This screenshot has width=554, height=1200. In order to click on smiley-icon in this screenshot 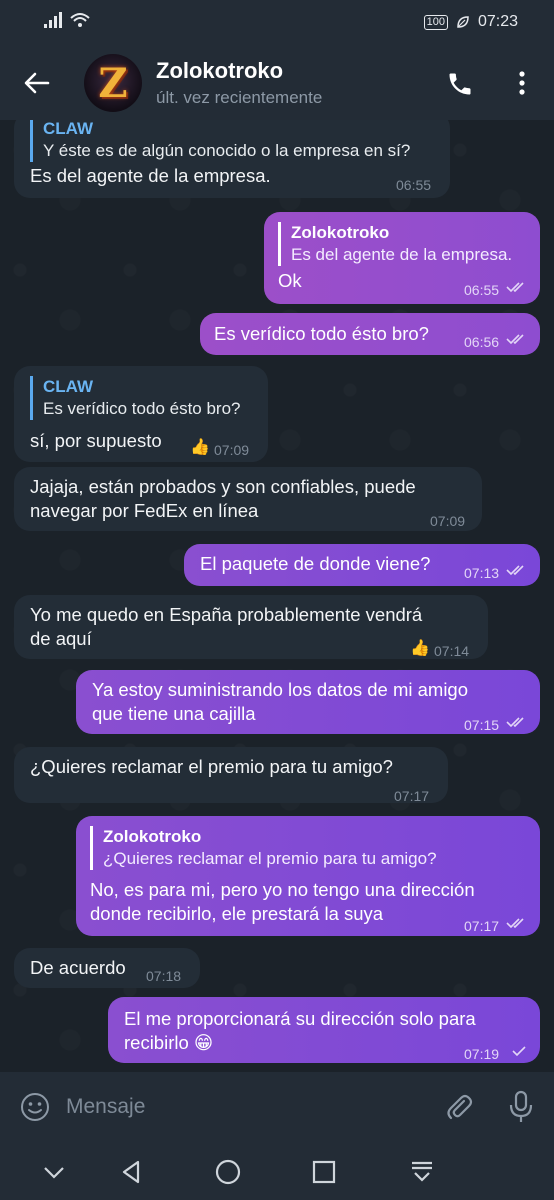, I will do `click(35, 1107)`.